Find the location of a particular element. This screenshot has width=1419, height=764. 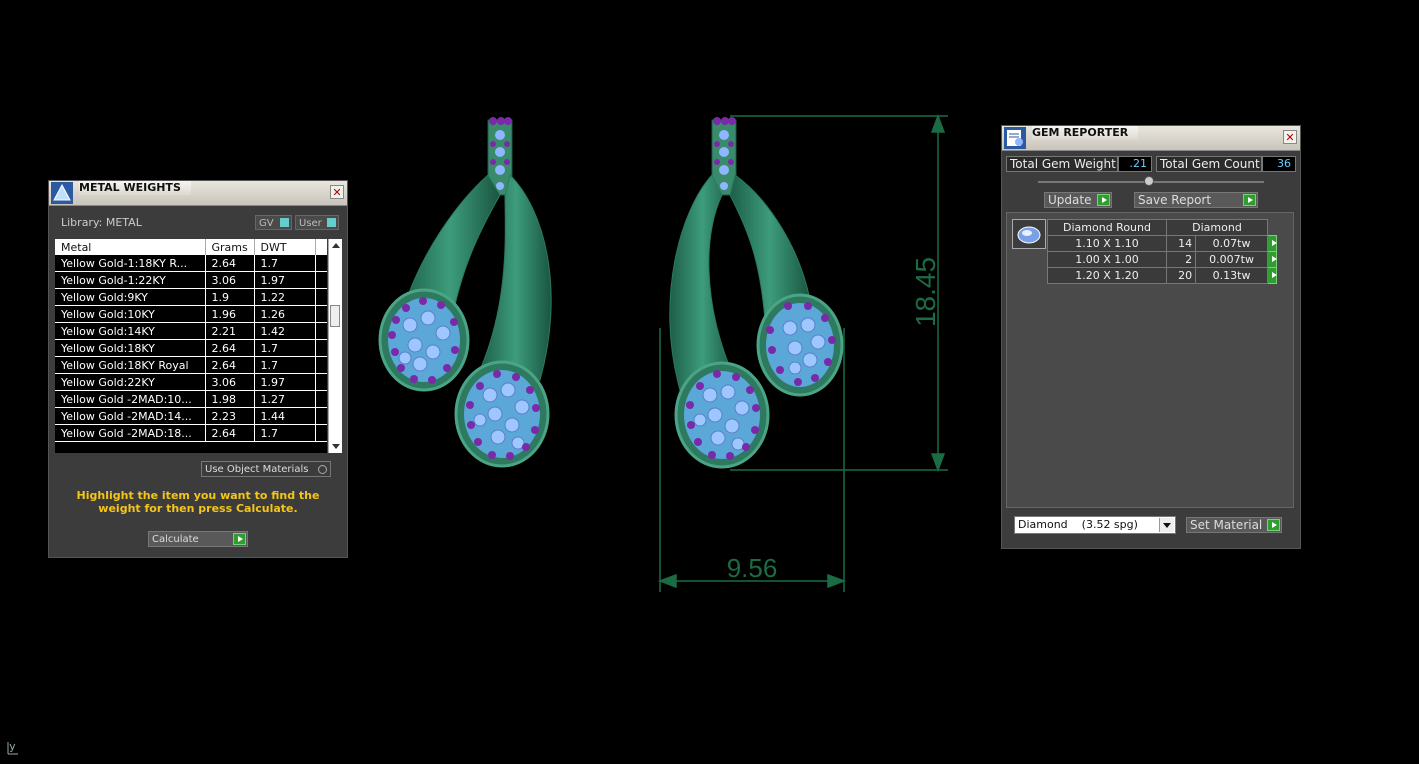

gem-type-header: Diamond is located at coordinates (1217, 227).